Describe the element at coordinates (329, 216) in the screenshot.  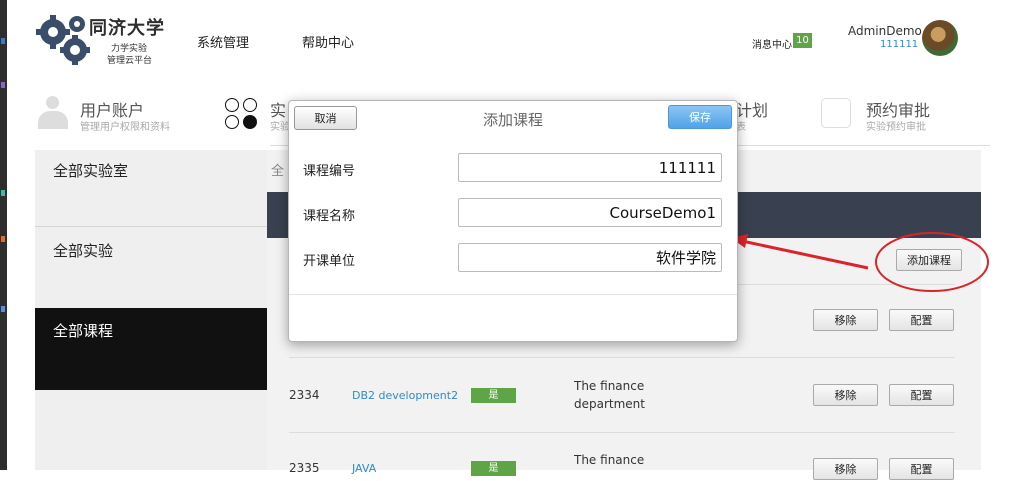
I see `course-name-label: 课程名称` at that location.